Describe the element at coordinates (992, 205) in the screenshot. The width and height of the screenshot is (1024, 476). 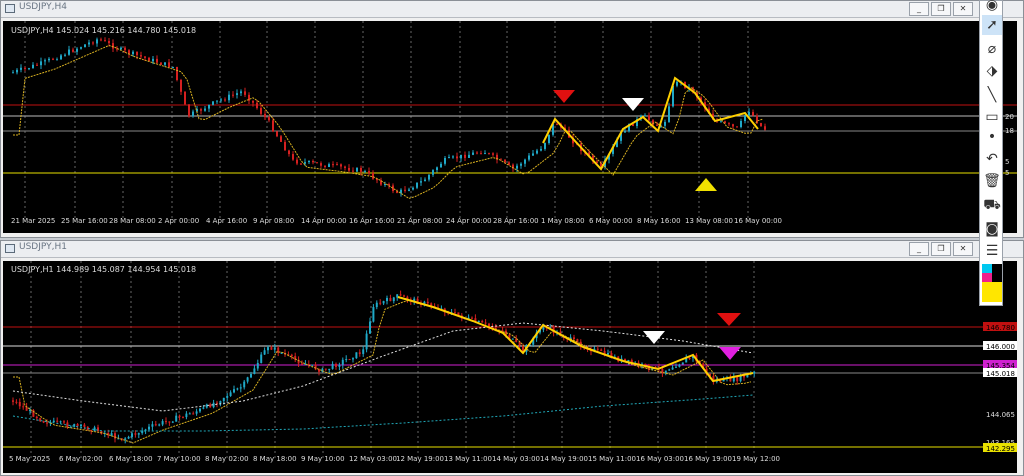
I see `cart-icon: ⛟` at that location.